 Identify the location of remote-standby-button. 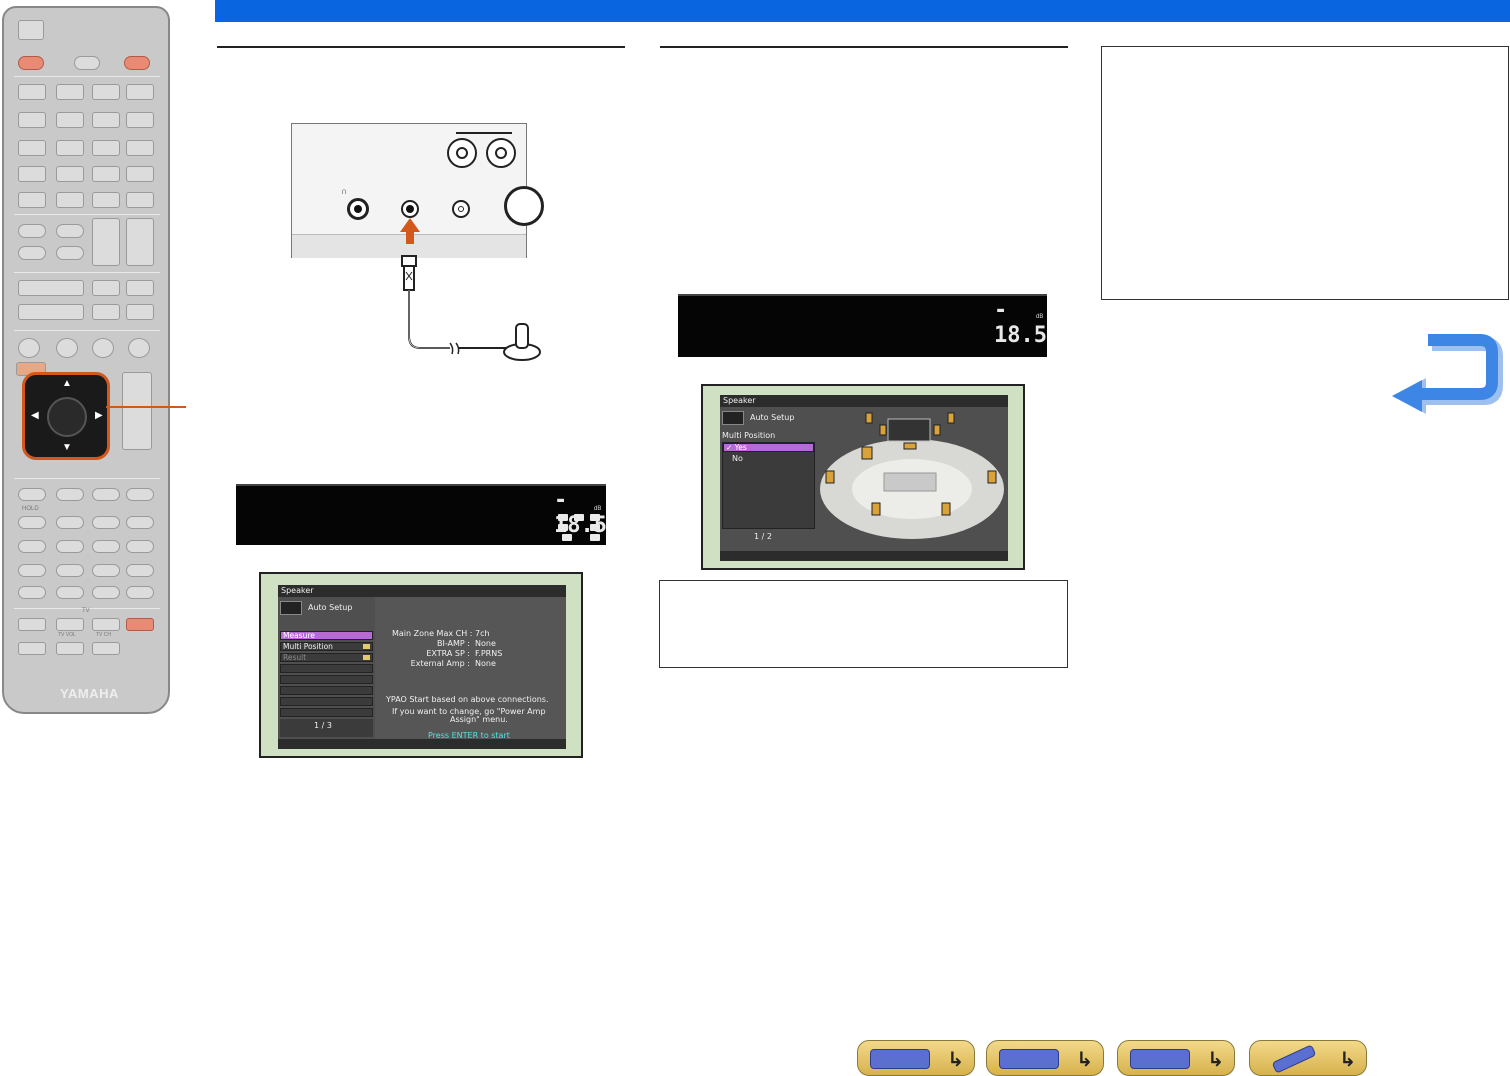
(137, 63).